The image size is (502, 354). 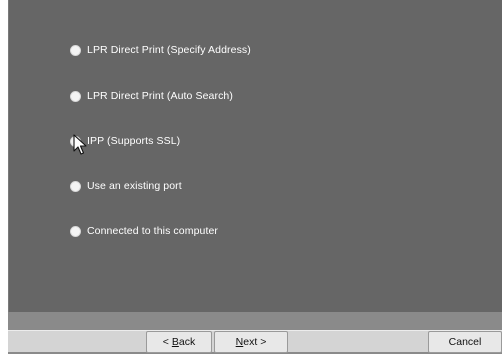 I want to click on option-lpr-auto-search: LPR Direct Print (Auto Search), so click(x=151, y=96).